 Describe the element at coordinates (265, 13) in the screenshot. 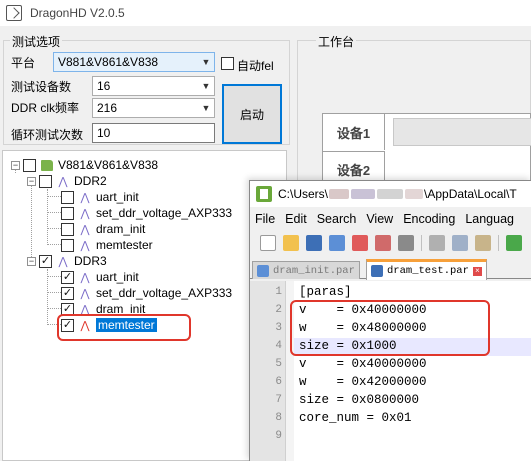

I see `title-bar: DragonHD V2.0.5` at that location.